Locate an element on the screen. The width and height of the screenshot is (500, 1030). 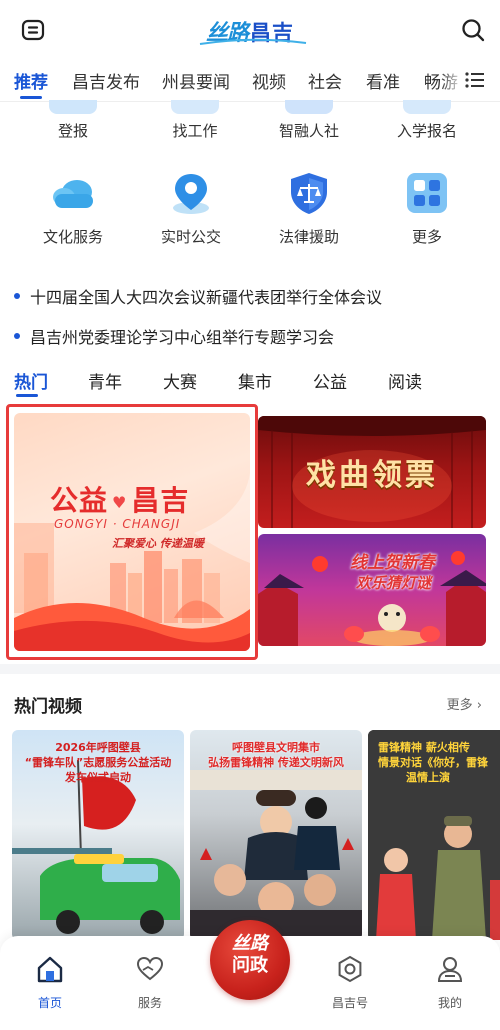
hot-videos-more: 更多 › is located at coordinates (464, 703).